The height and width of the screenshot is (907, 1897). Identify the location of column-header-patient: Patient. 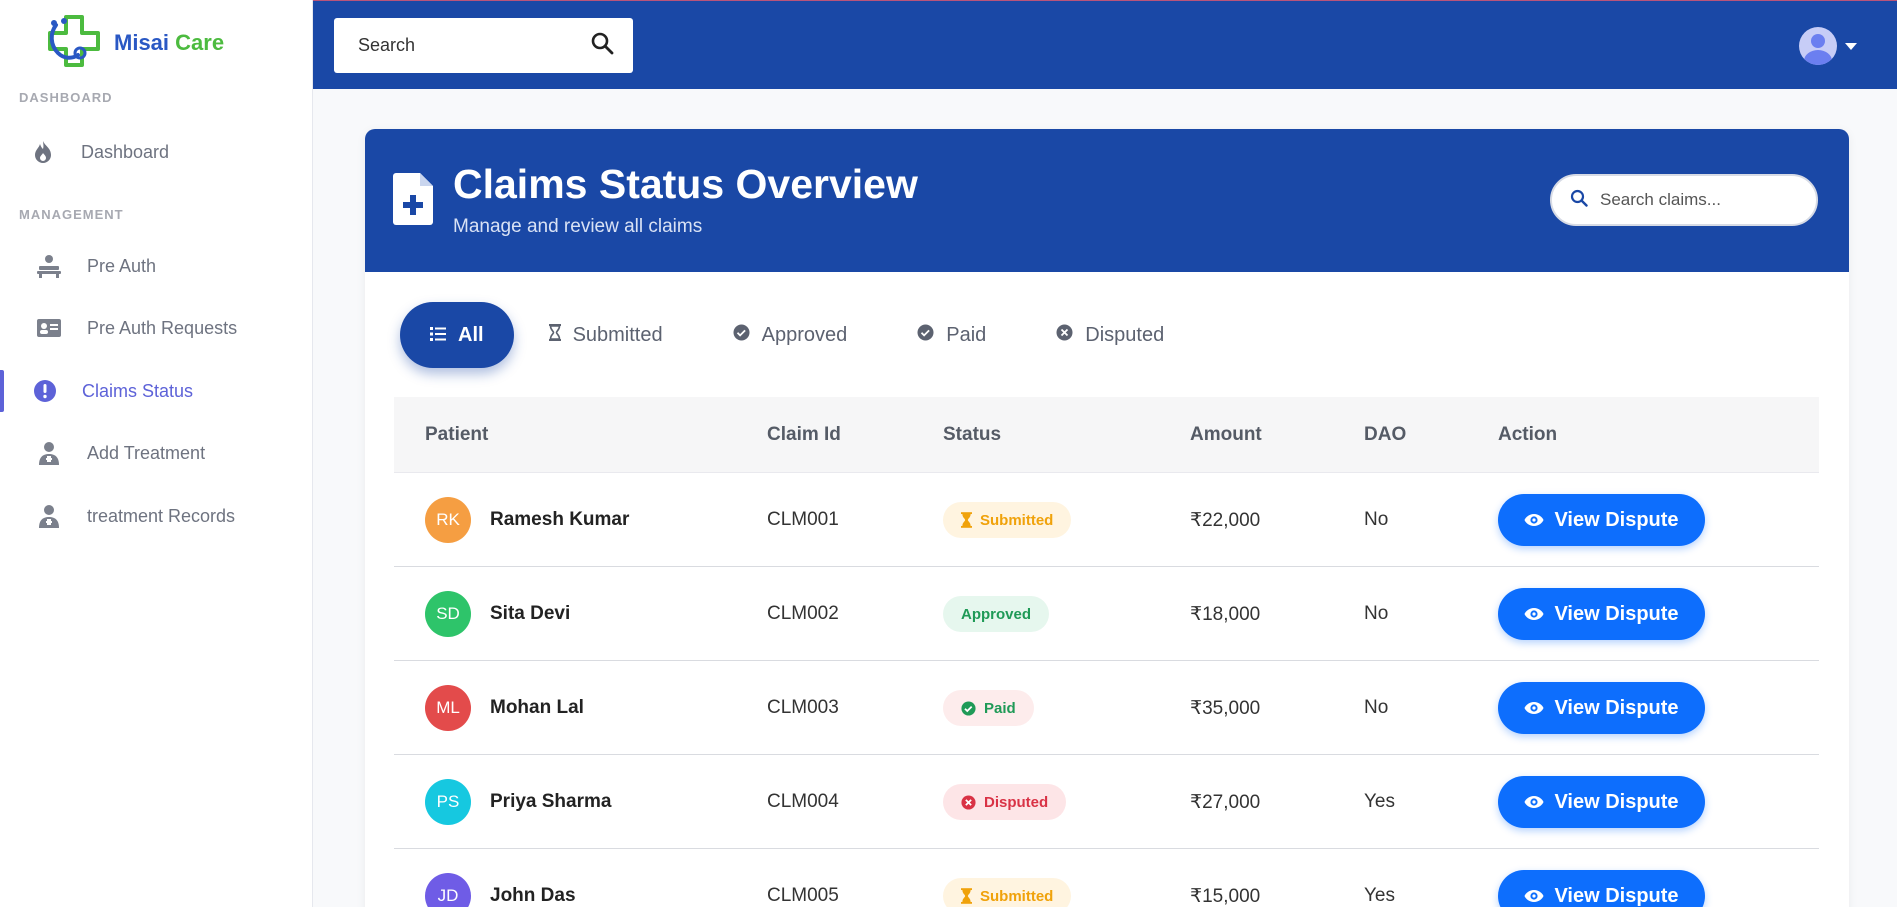
(457, 434).